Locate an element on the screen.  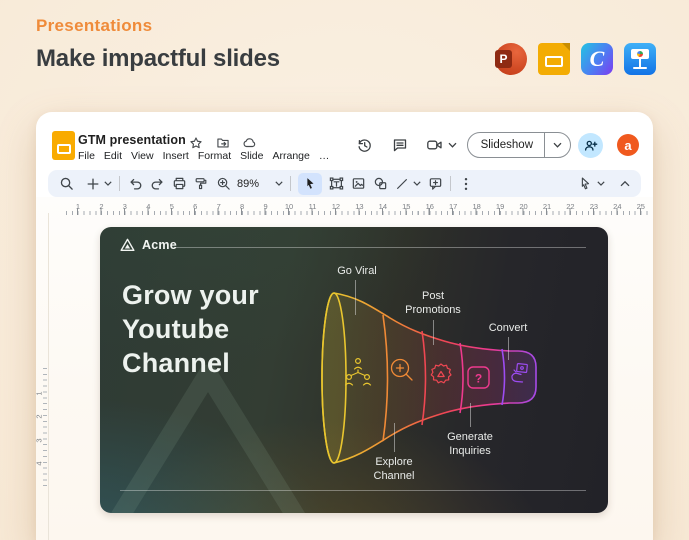
brand-divider-line is located at coordinates (380, 247).